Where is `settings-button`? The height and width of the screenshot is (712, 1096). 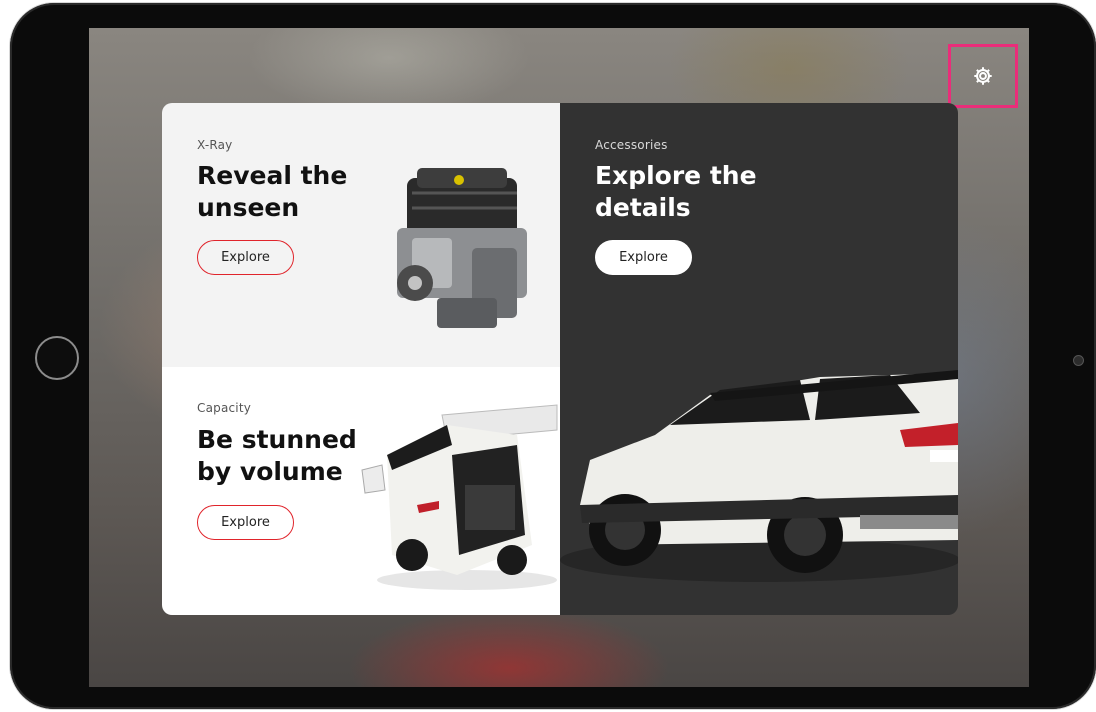
settings-button is located at coordinates (983, 76).